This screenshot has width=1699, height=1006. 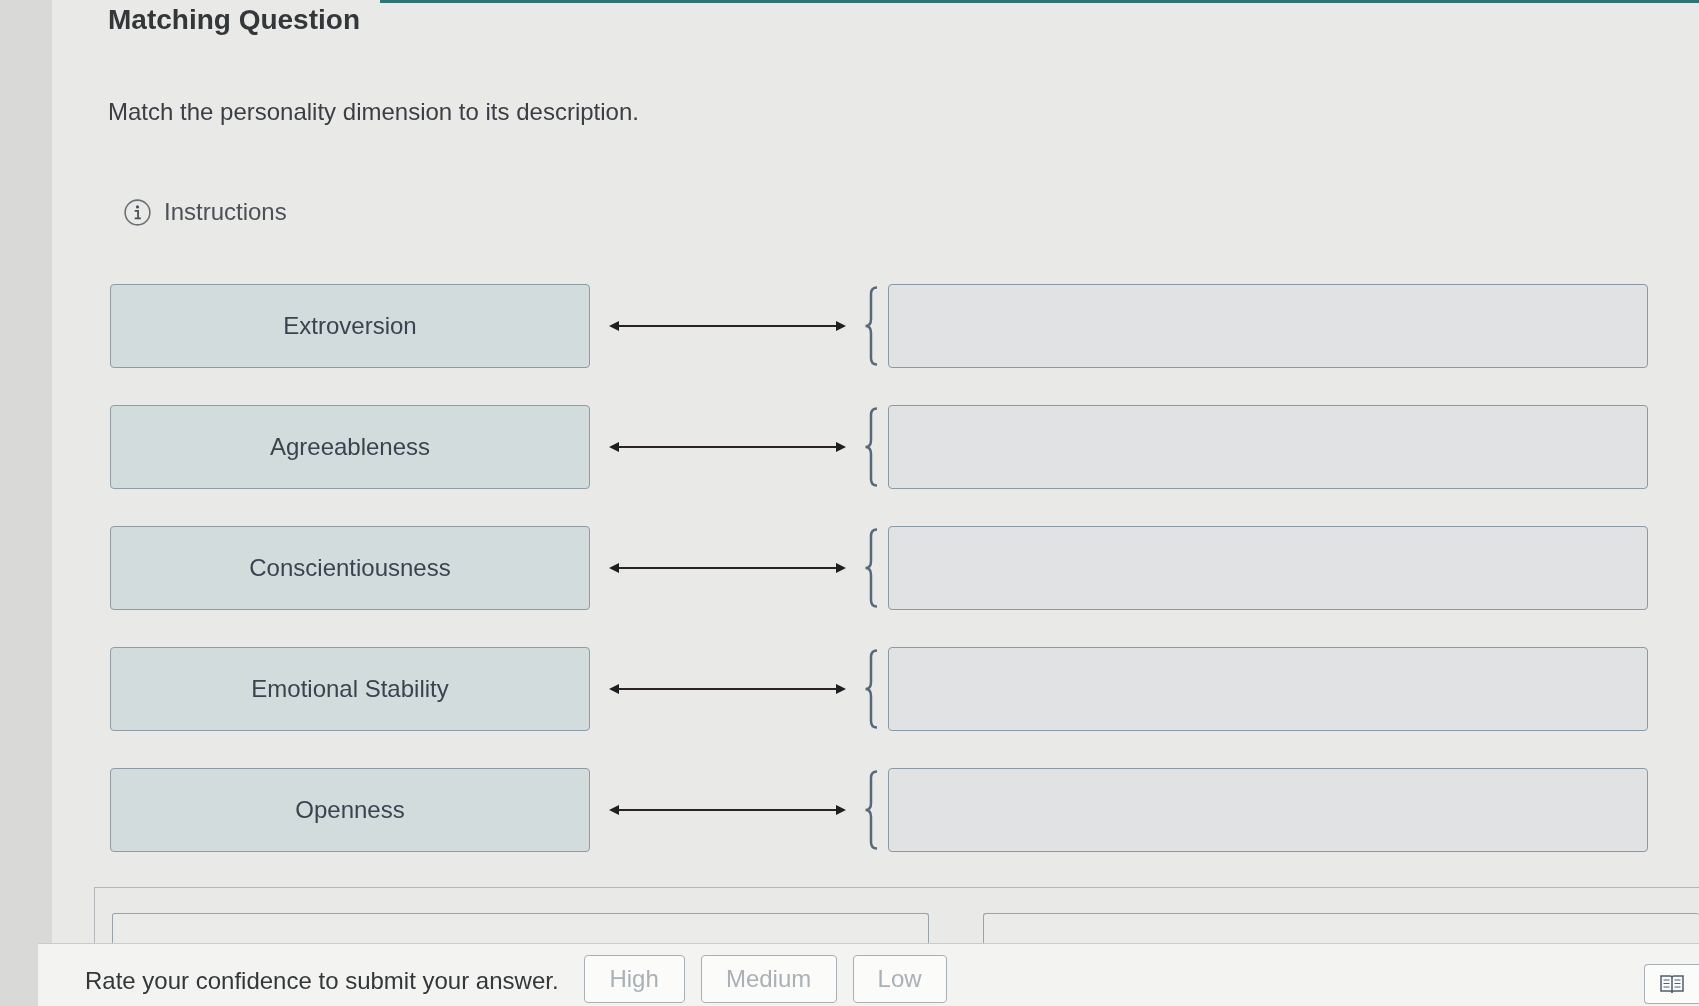 I want to click on reader-button, so click(x=1671, y=984).